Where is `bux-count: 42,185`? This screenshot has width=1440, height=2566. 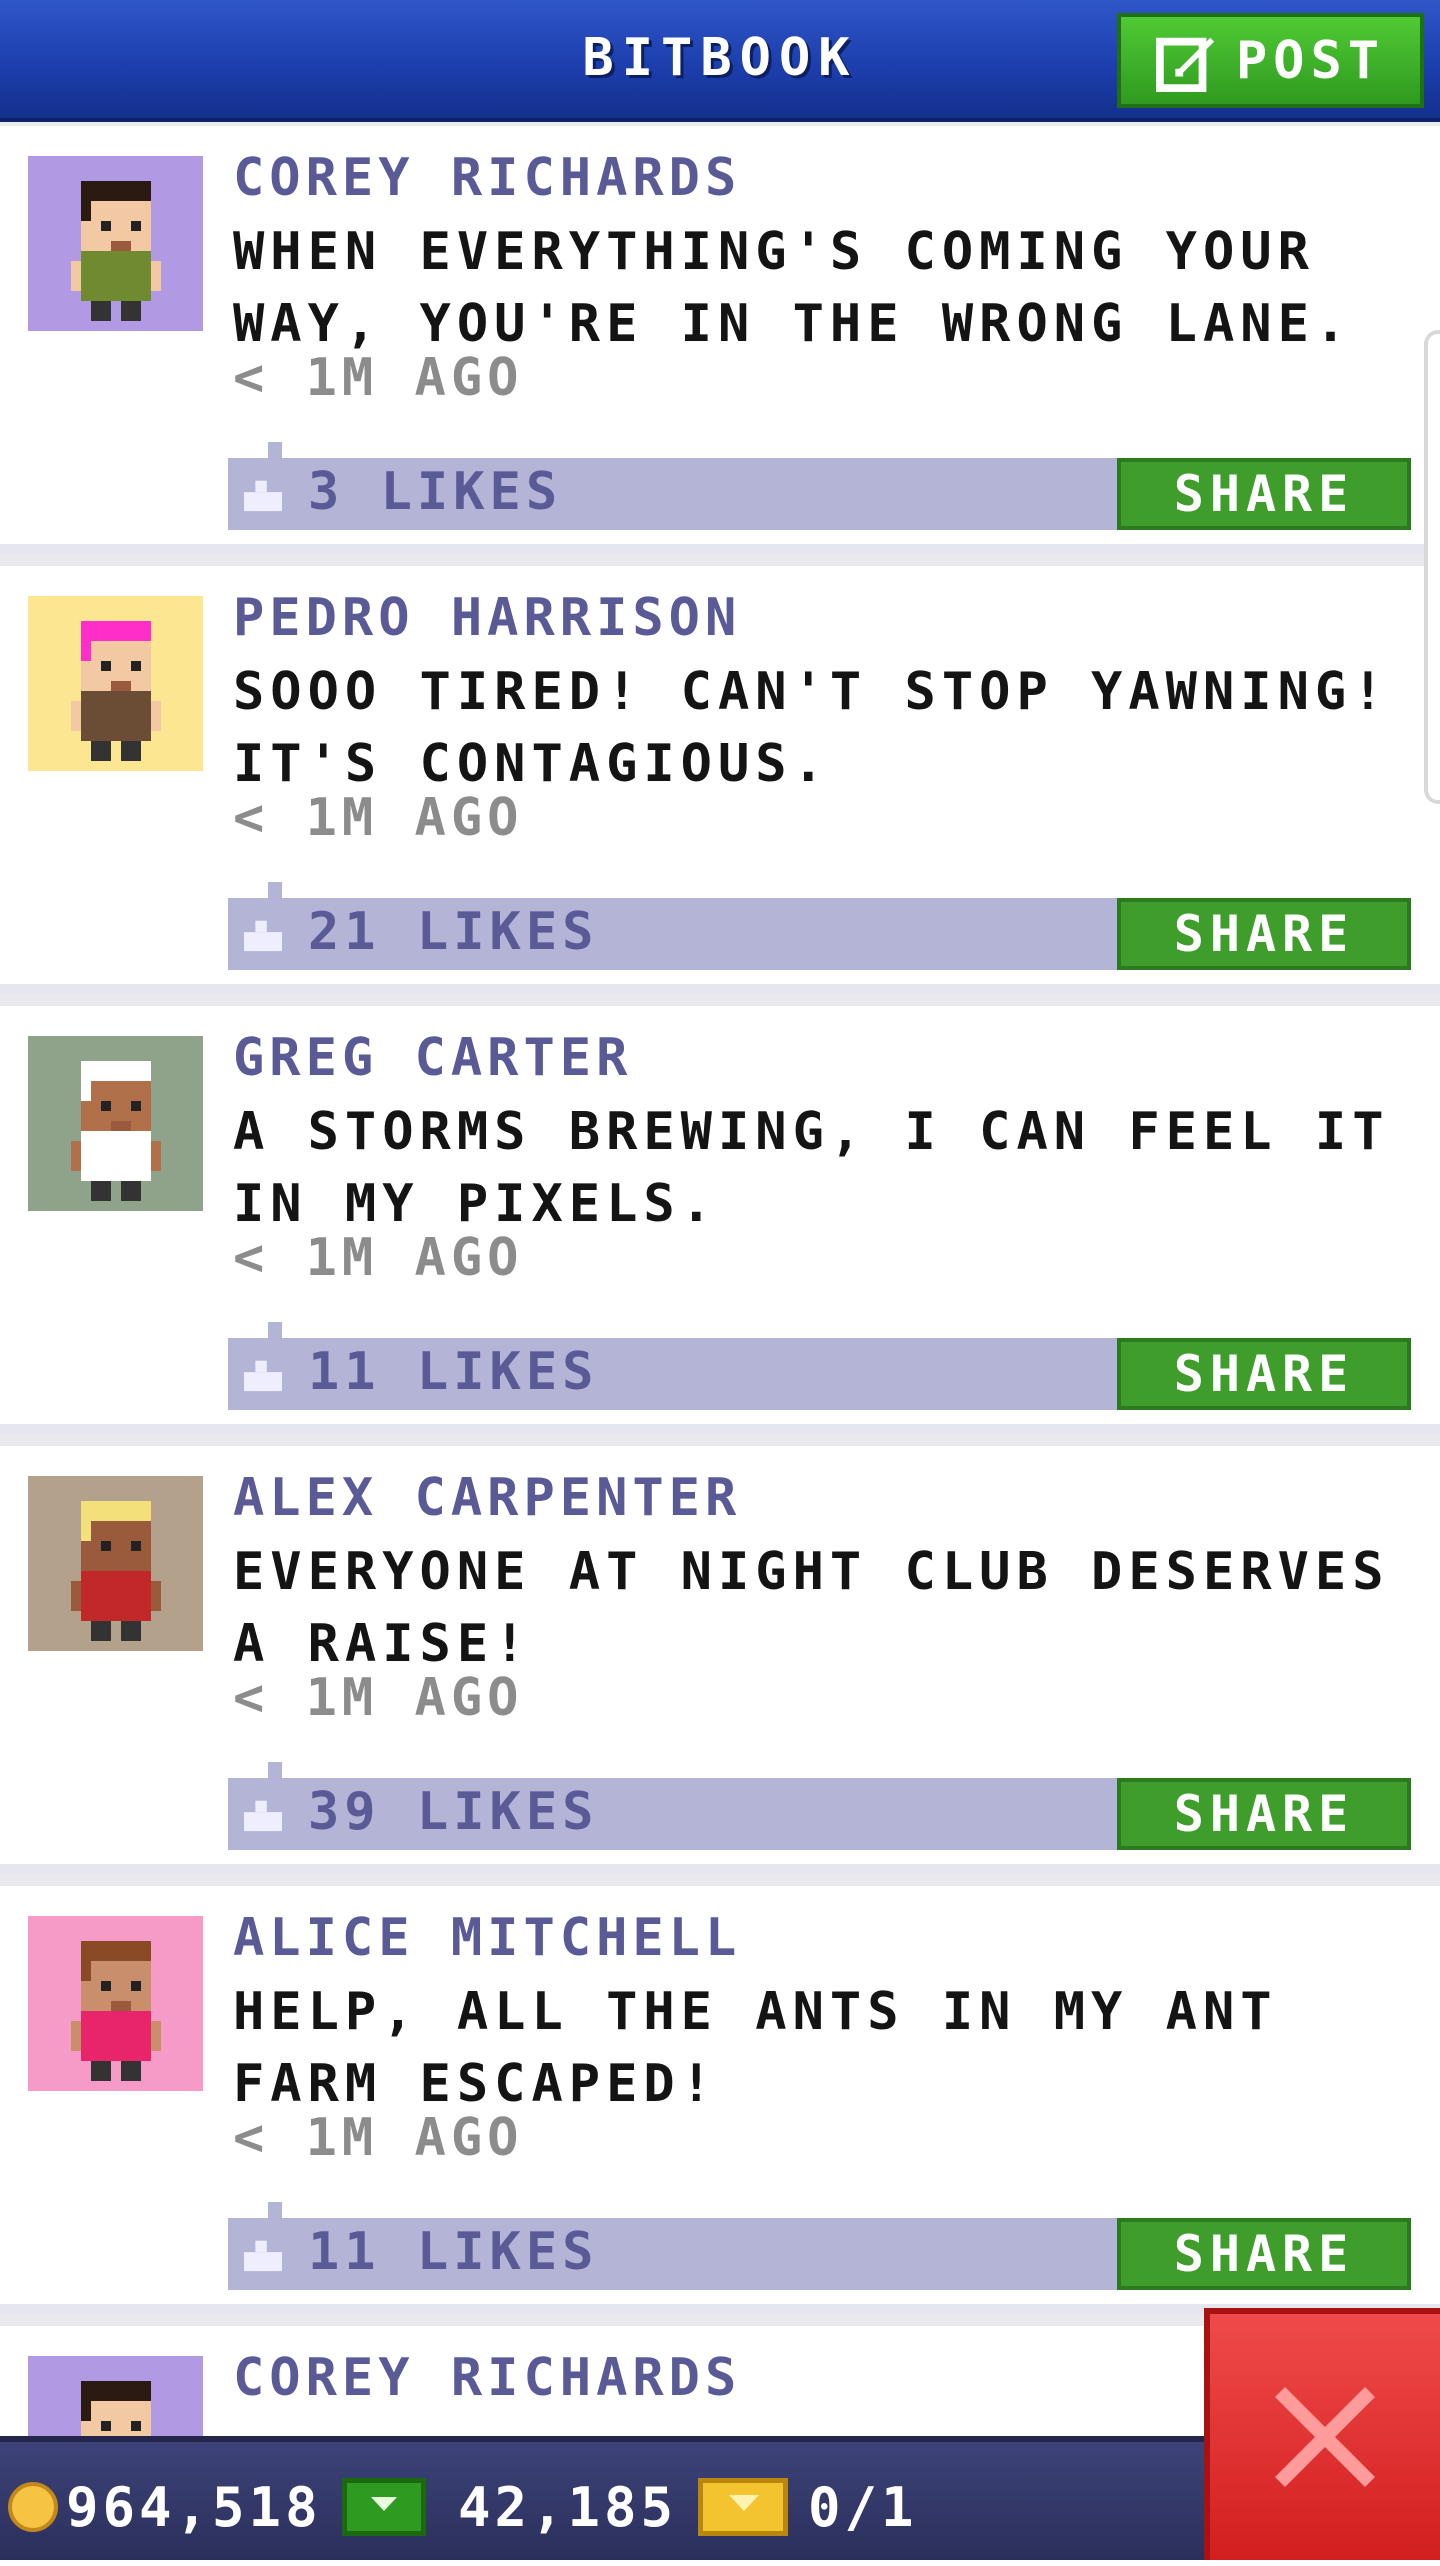
bux-count: 42,185 is located at coordinates (568, 2507).